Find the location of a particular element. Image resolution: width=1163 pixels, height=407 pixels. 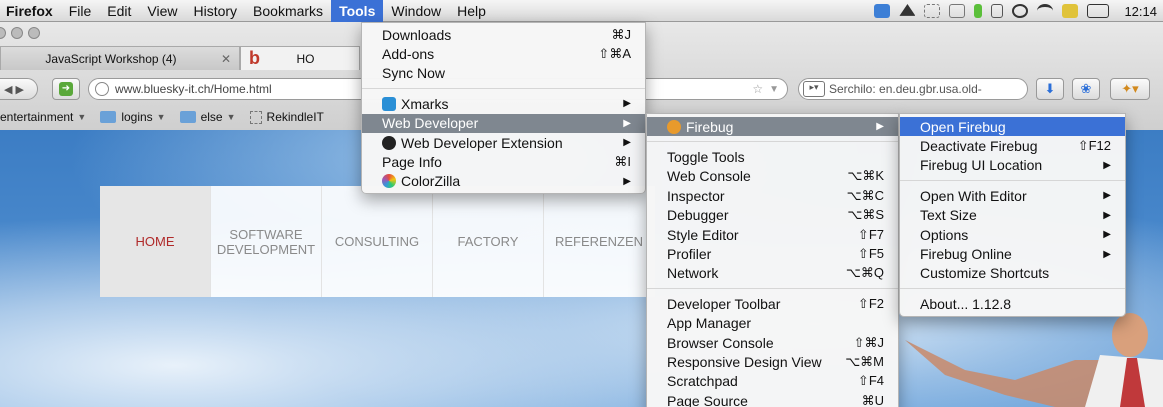

battery-green-icon is located at coordinates (978, 11).